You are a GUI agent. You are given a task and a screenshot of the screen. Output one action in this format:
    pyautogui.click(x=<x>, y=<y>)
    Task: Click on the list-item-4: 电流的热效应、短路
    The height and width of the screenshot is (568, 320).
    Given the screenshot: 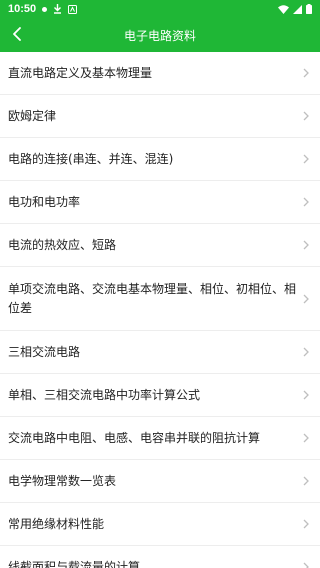 What is the action you would take?
    pyautogui.click(x=160, y=245)
    